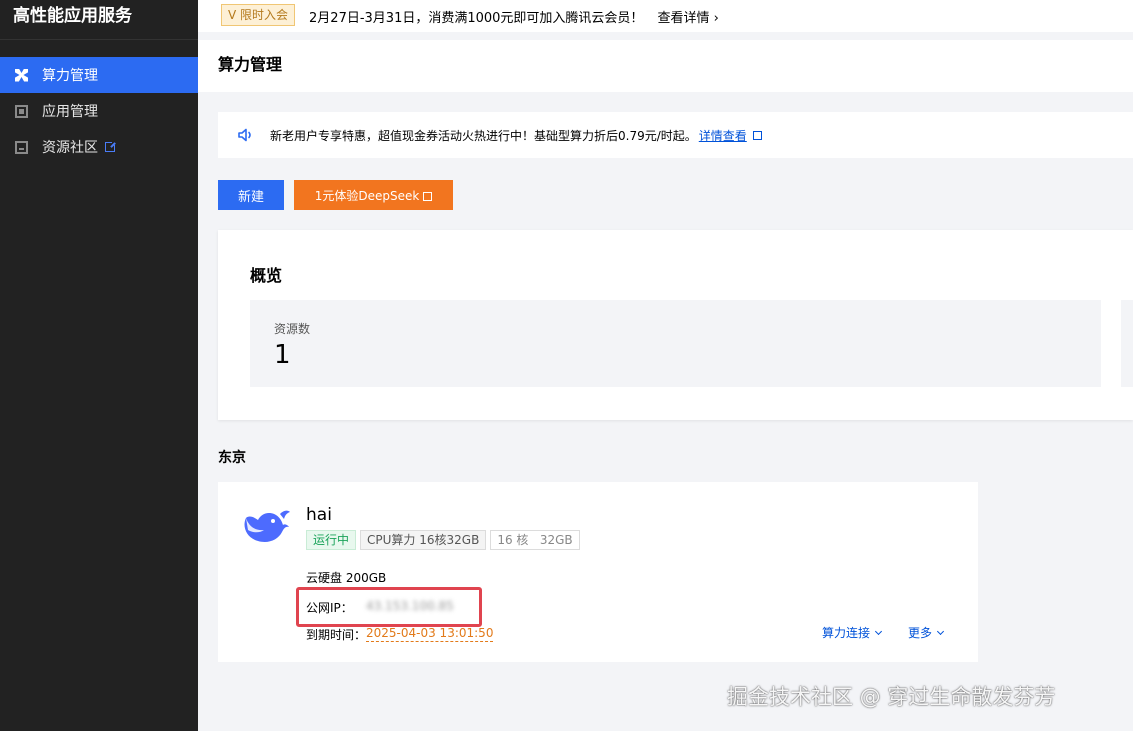  What do you see at coordinates (556, 540) in the screenshot?
I see `memory-value: 32GB` at bounding box center [556, 540].